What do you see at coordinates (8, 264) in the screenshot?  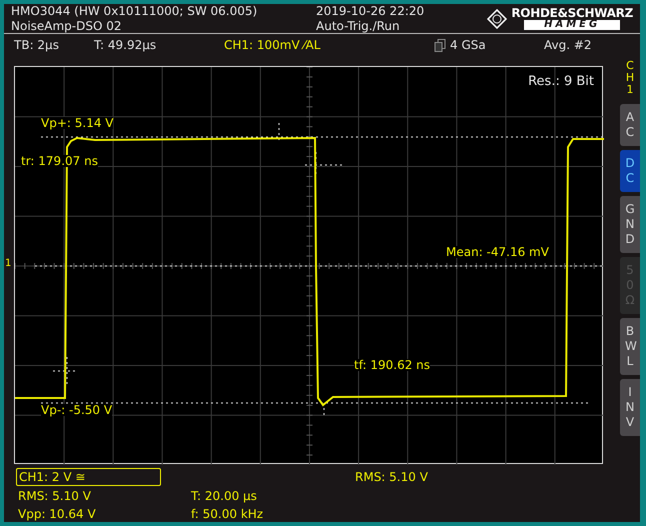 I see `trigger-channel-marker: 1` at bounding box center [8, 264].